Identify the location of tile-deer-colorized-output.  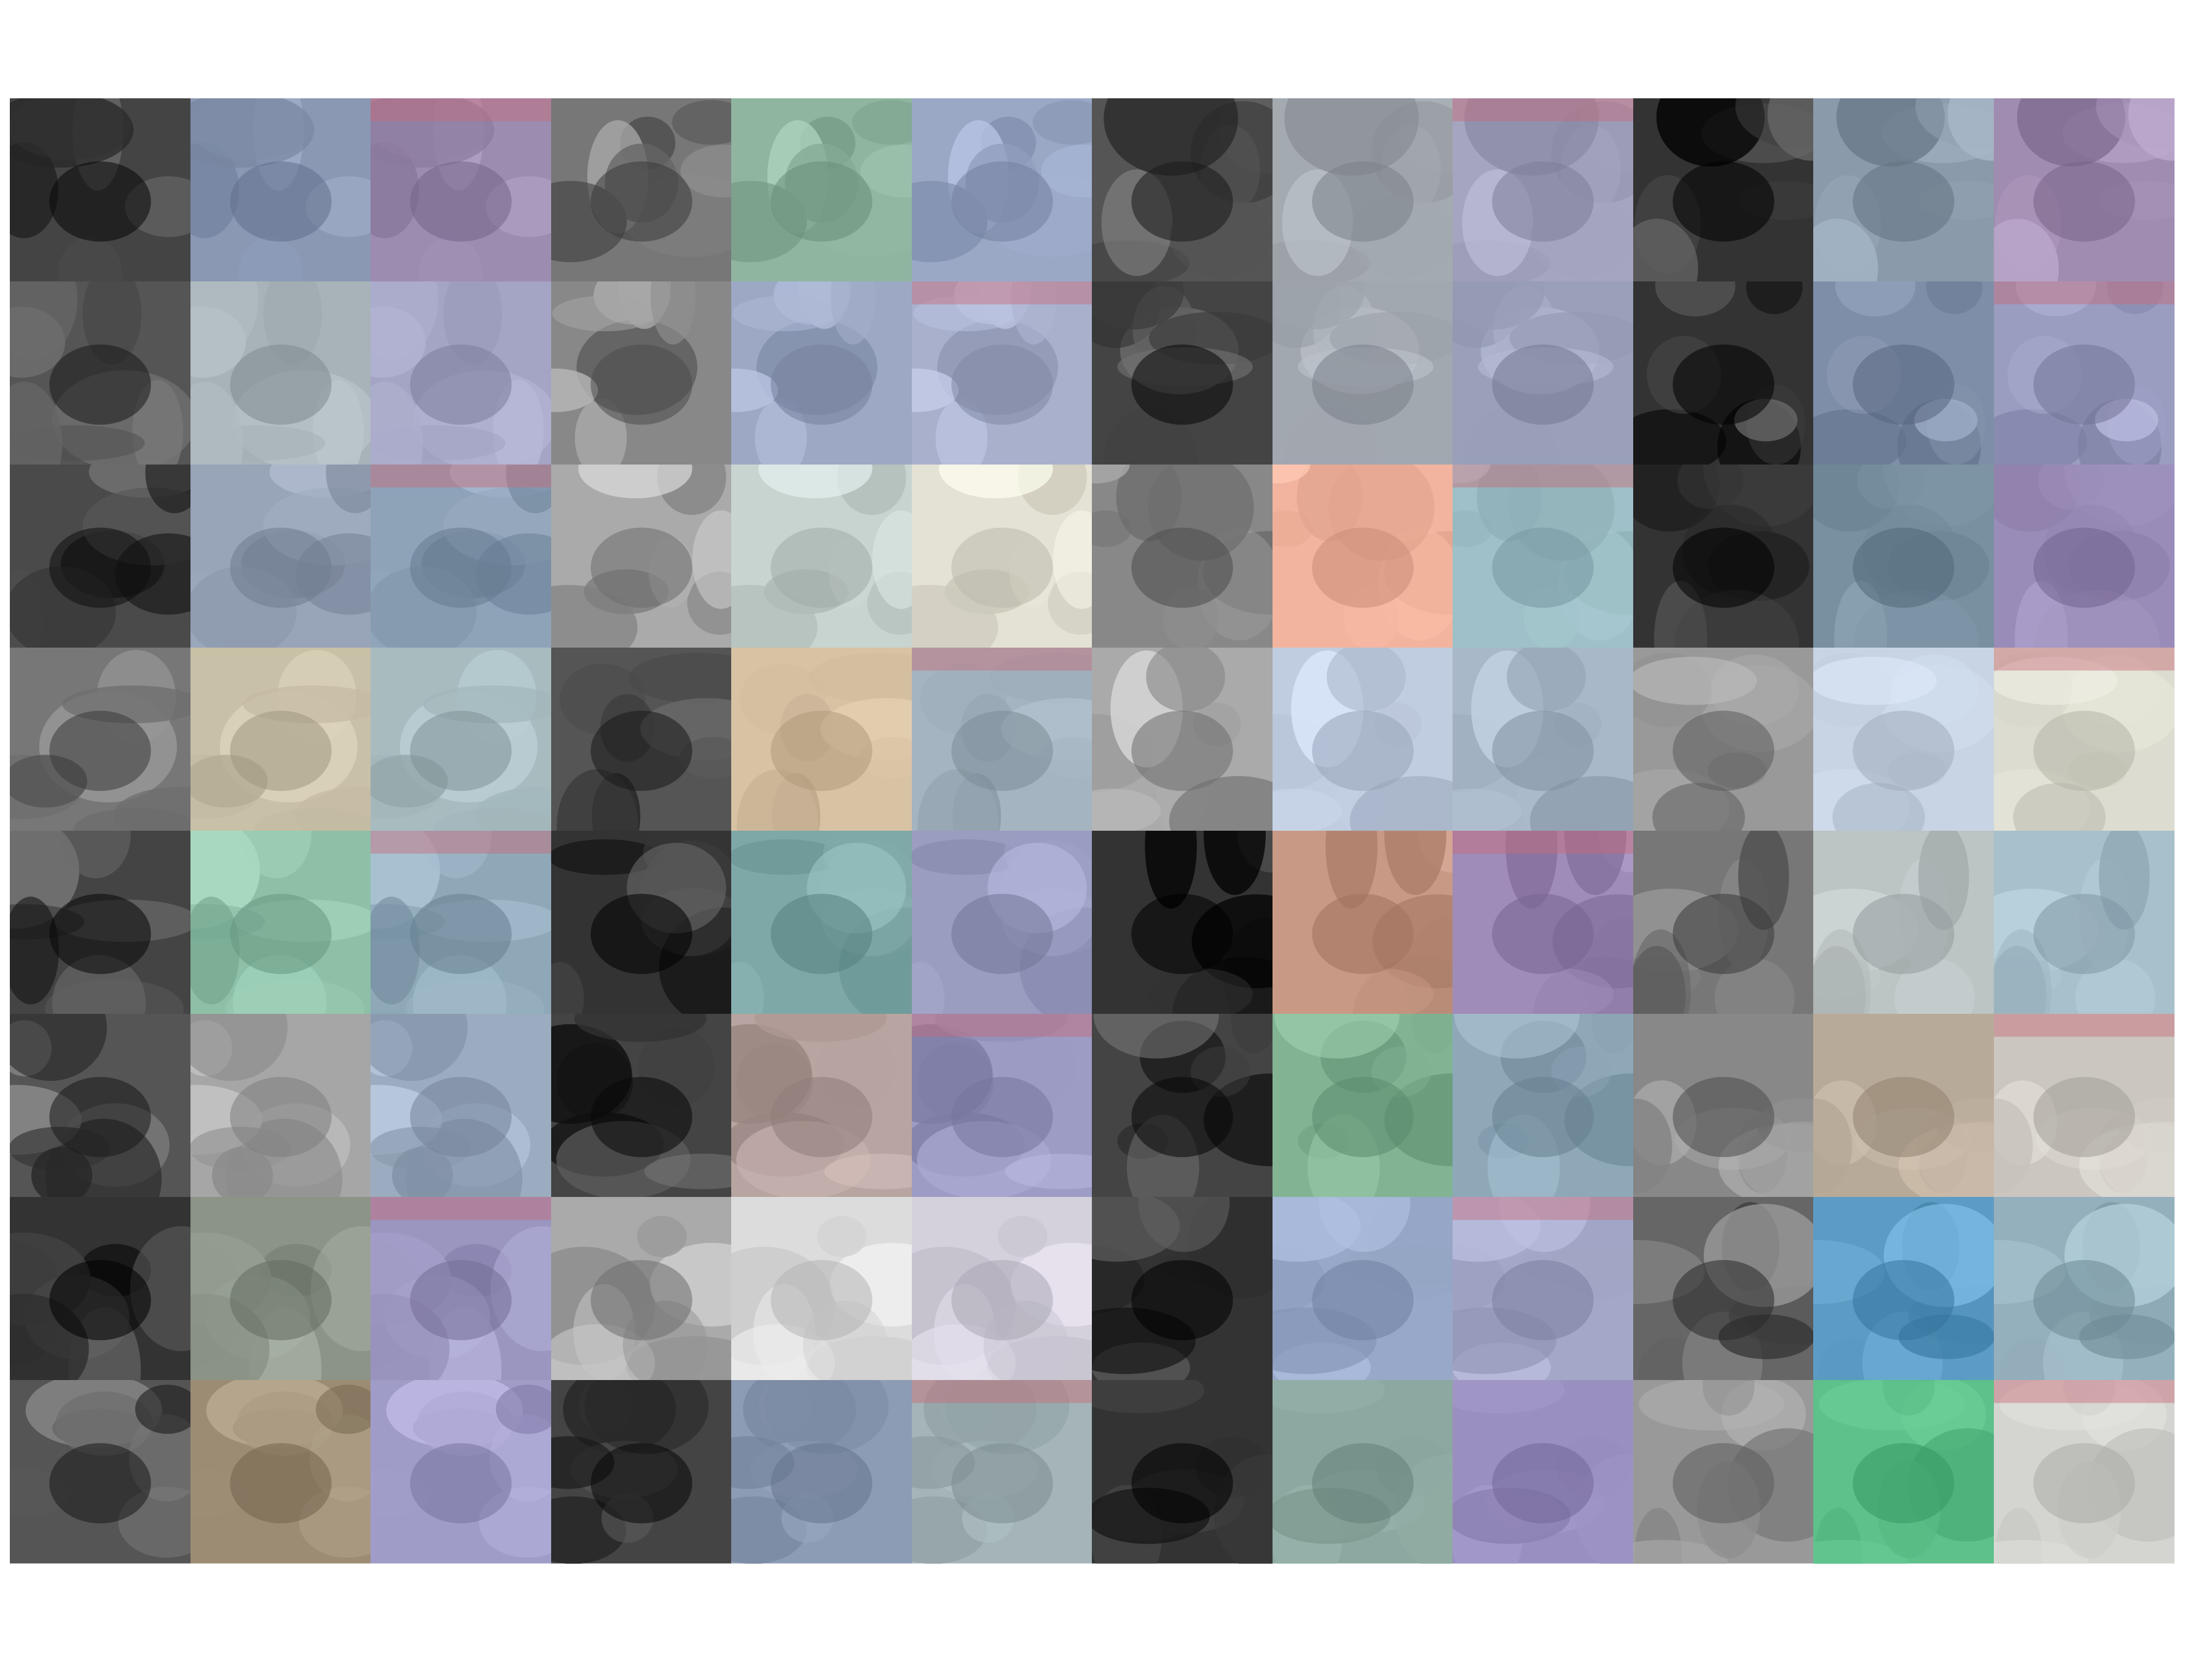
(280, 922).